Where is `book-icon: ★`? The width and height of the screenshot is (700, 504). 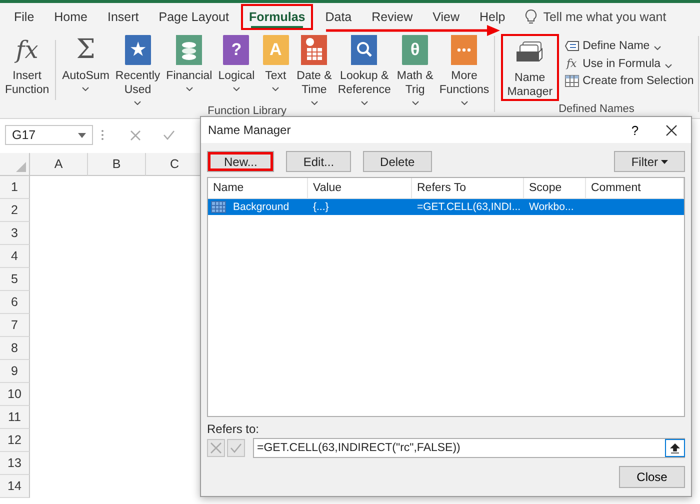
book-icon: ★ is located at coordinates (137, 50).